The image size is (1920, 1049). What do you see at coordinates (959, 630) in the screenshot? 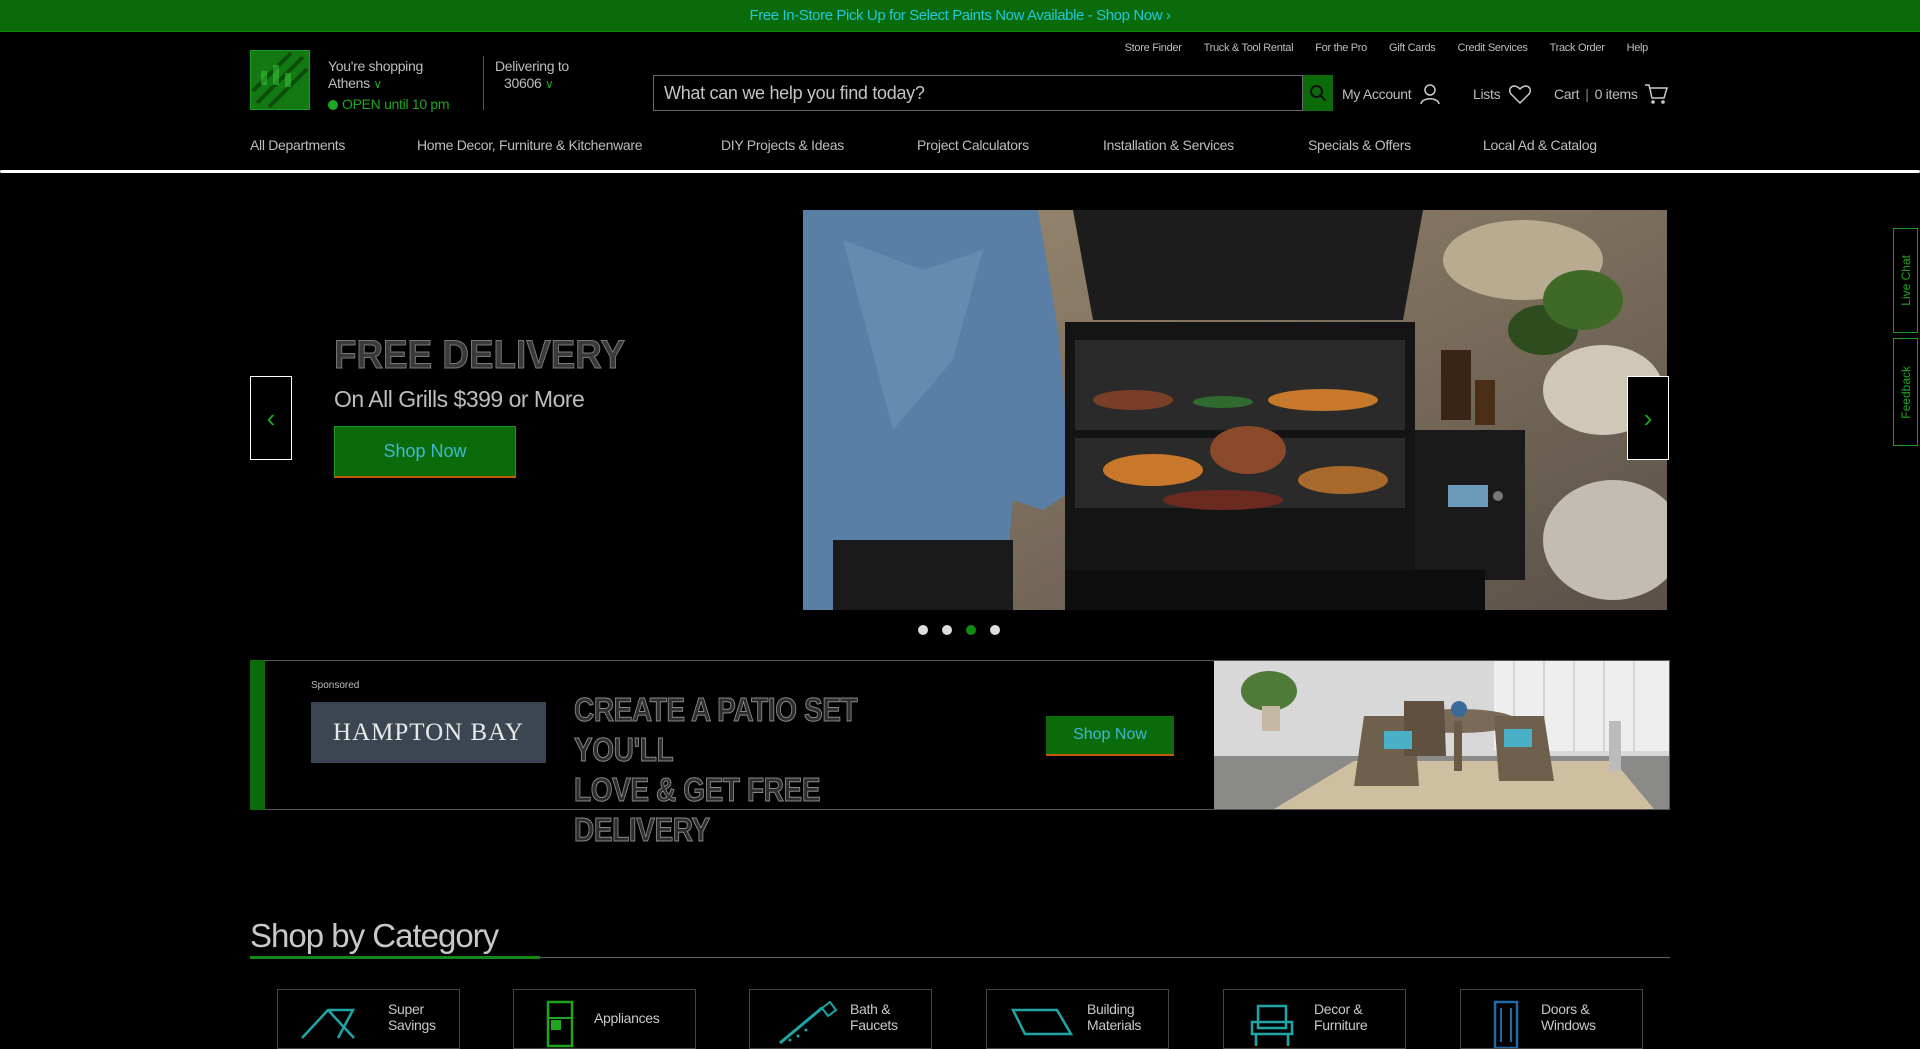
I see `carousel-dots` at bounding box center [959, 630].